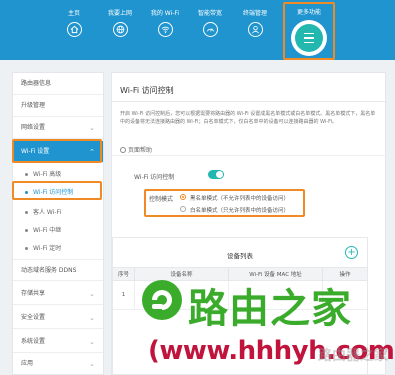 Image resolution: width=395 pixels, height=375 pixels. What do you see at coordinates (119, 13) in the screenshot?
I see `nav-internet-label: 我要上网` at bounding box center [119, 13].